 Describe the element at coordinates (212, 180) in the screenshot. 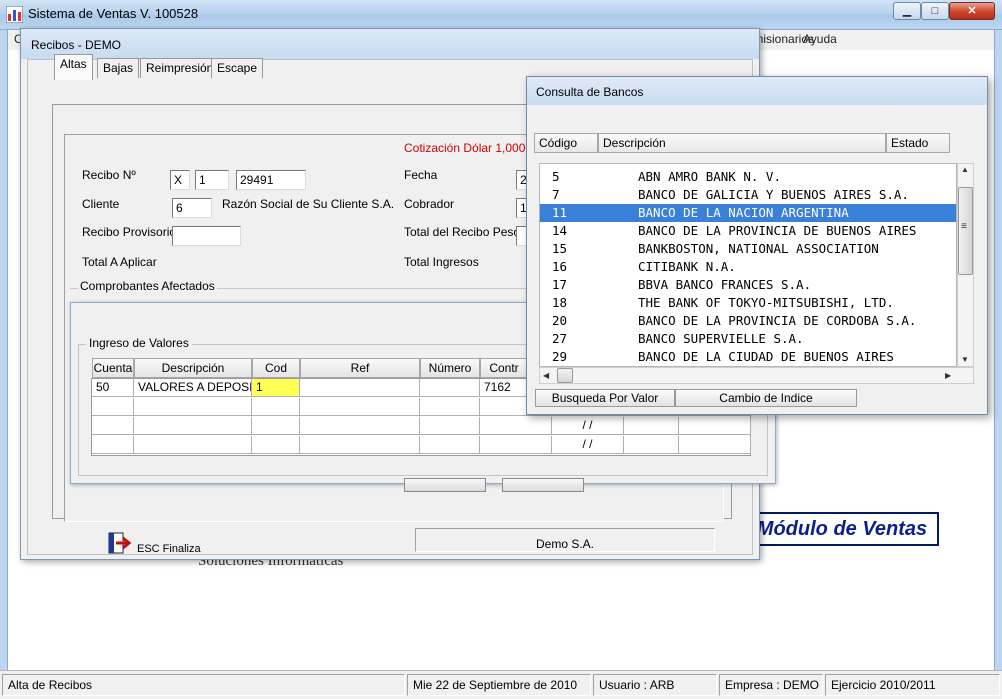

I see `recibo-sucursal-field: 1` at that location.